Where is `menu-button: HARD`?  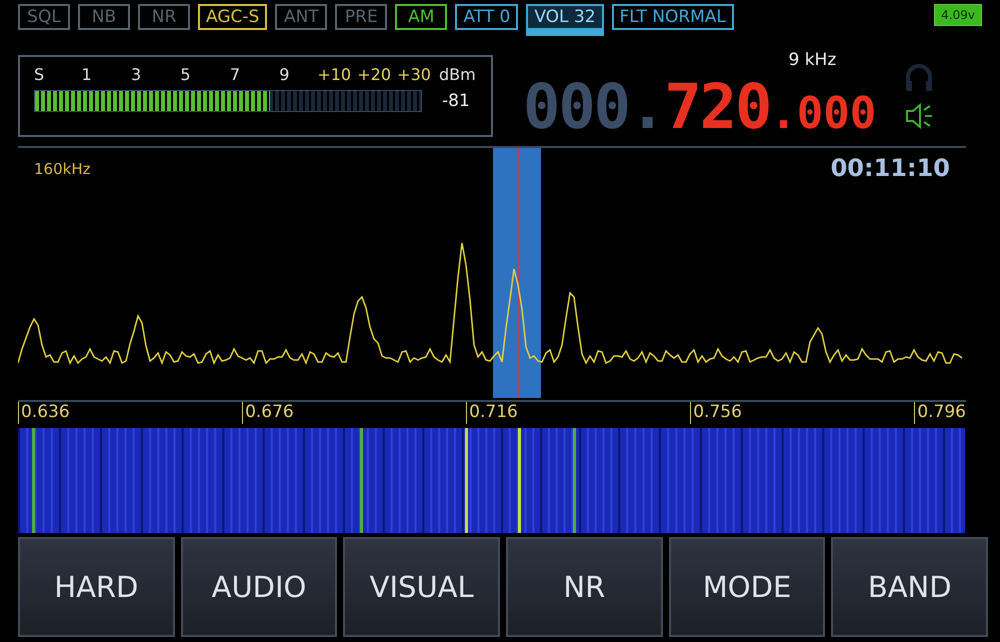 menu-button: HARD is located at coordinates (96, 587).